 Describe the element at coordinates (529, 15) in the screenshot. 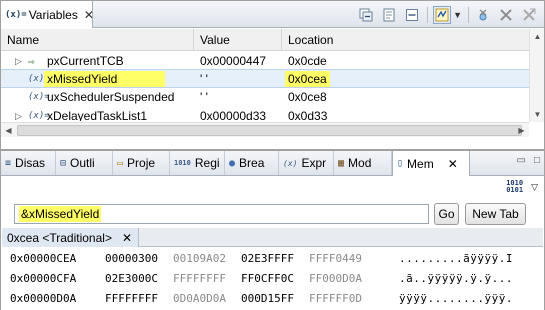

I see `remove-all-terminated-icon` at that location.